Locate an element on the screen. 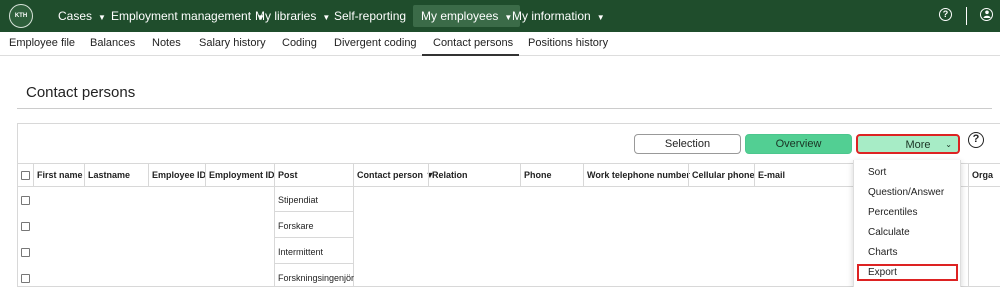 The height and width of the screenshot is (287, 1000). menu-item-question-answer: Question/Answer is located at coordinates (906, 192).